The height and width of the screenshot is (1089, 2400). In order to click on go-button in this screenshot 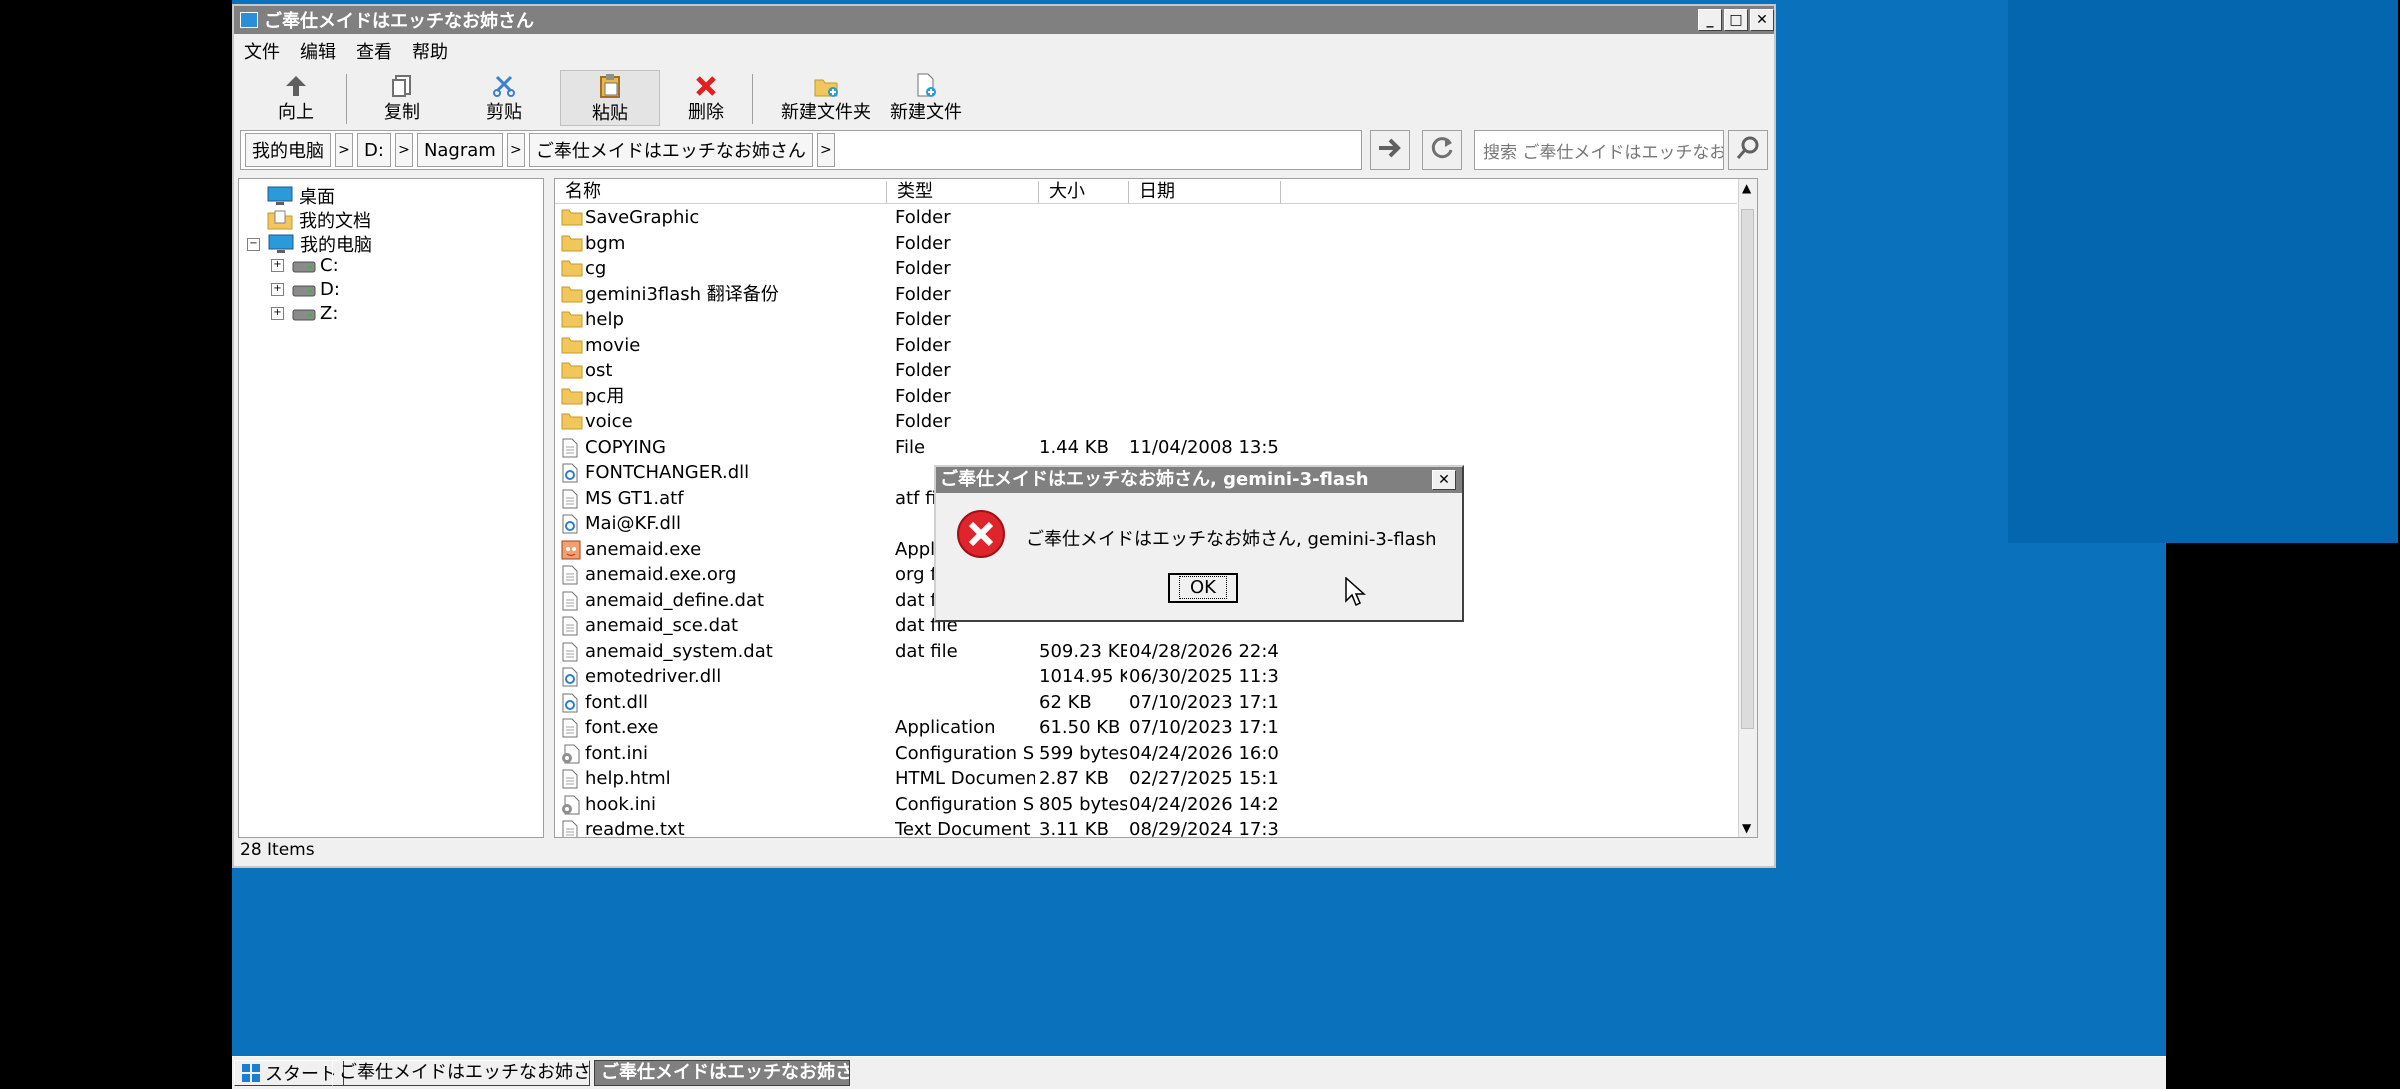, I will do `click(1390, 150)`.